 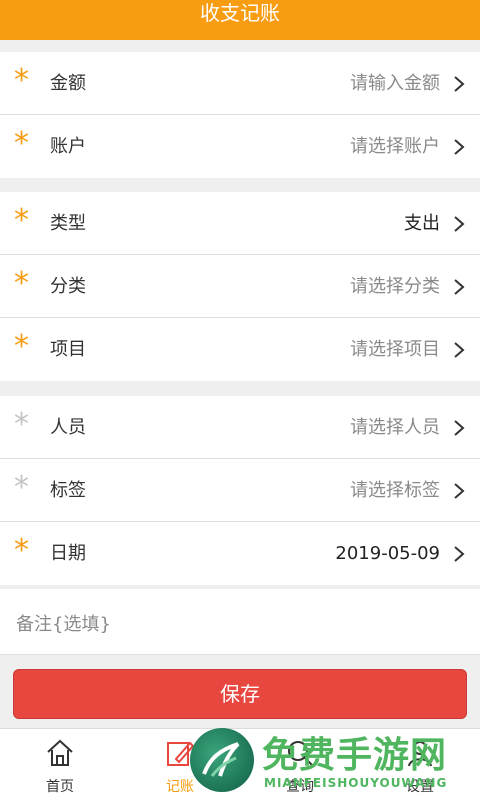 I want to click on account-select: 请选择账户, so click(x=395, y=147).